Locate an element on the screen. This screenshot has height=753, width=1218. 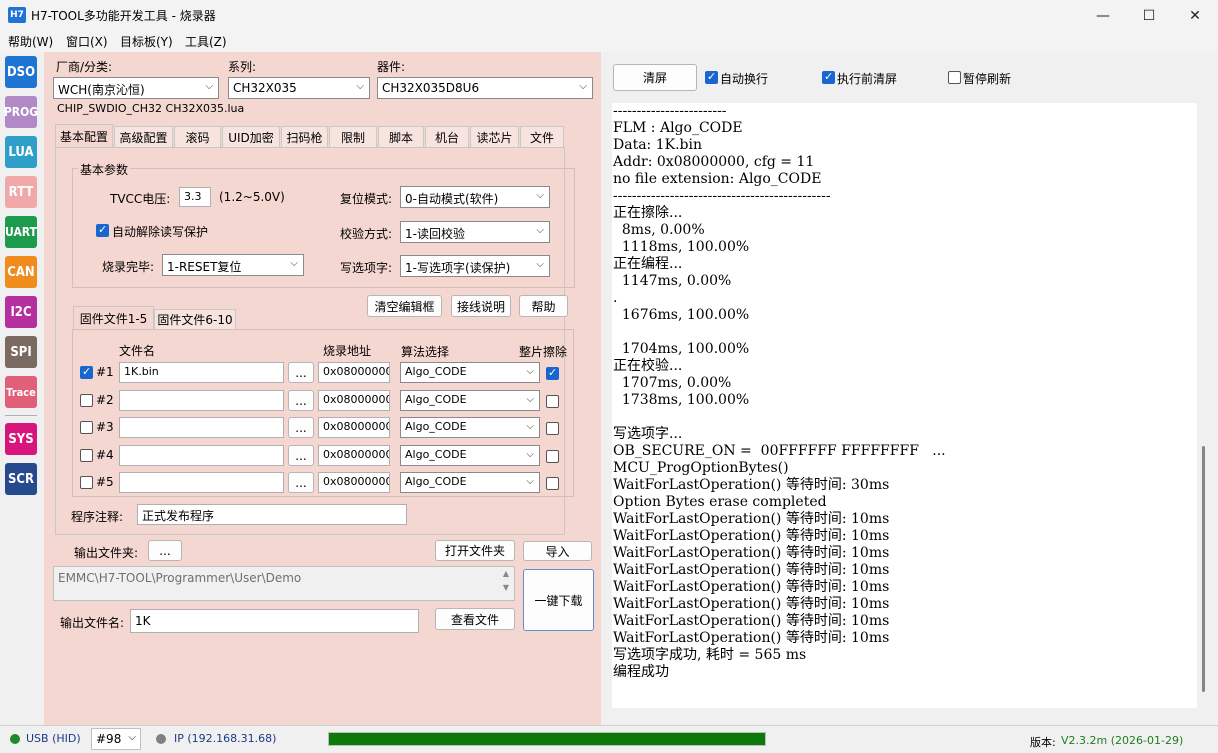
sidebar-prog-button: PROG is located at coordinates (21, 112).